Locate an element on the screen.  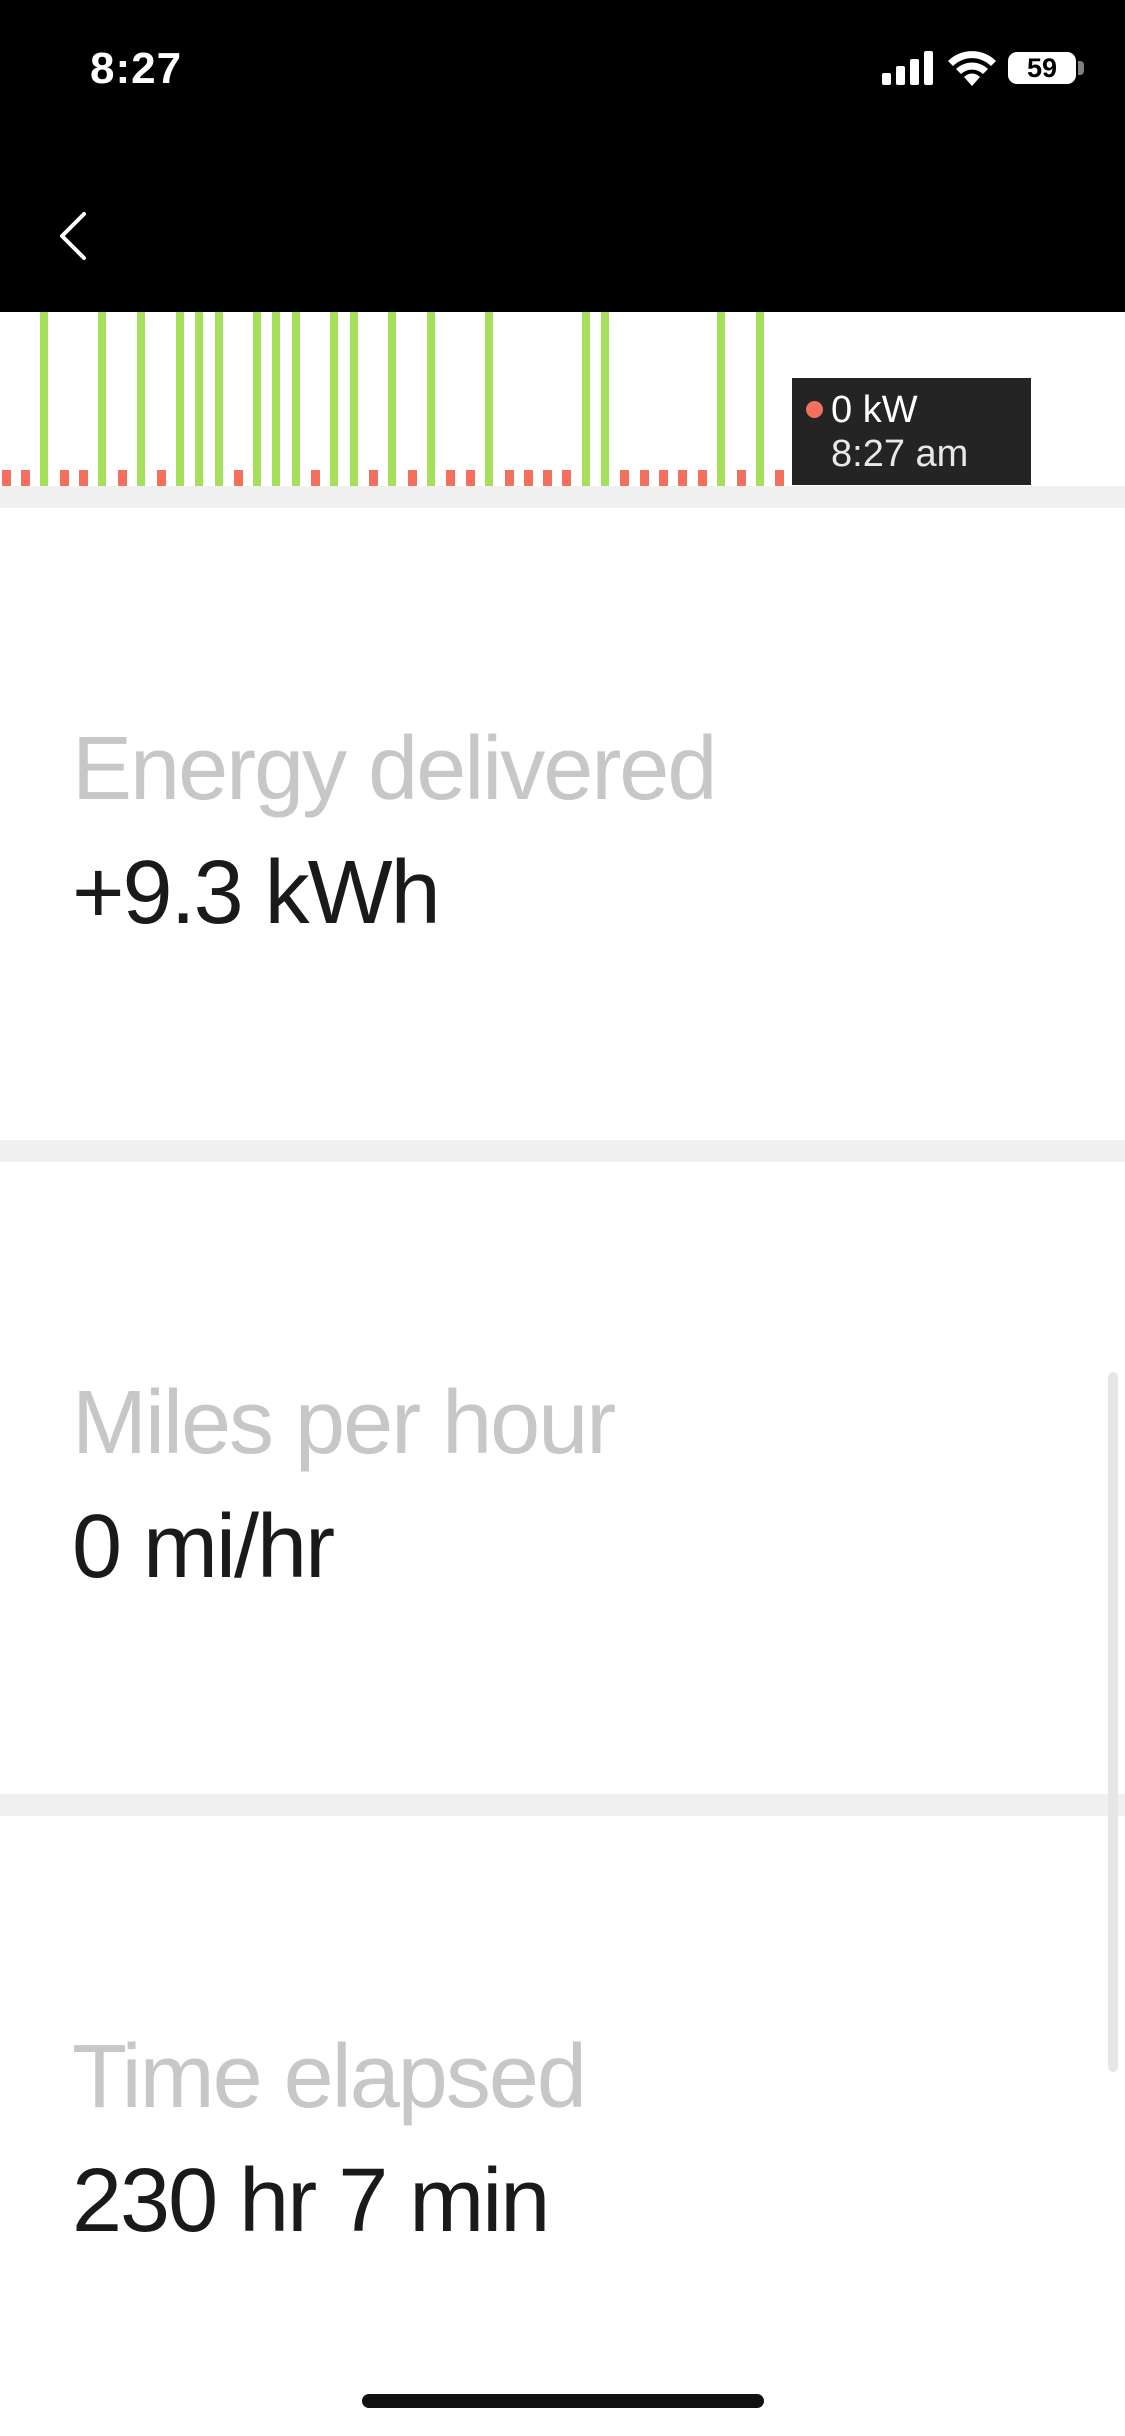
cellular-signal-icon is located at coordinates (907, 68).